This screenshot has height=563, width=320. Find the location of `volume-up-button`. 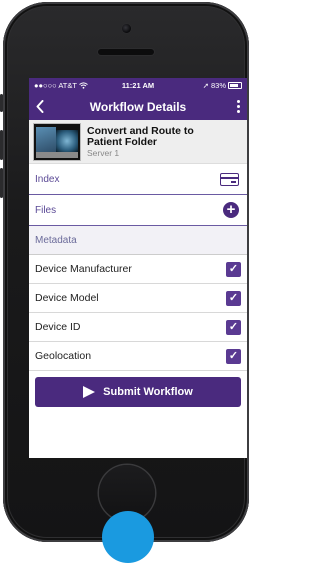

volume-up-button is located at coordinates (1, 145).